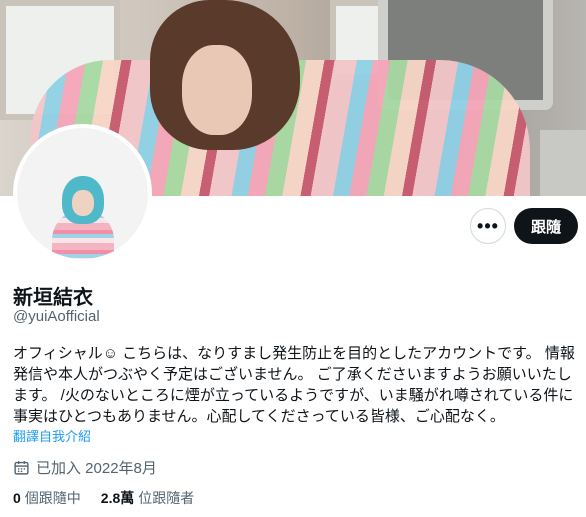 The image size is (586, 517). I want to click on followers-count: 2.8萬, so click(117, 498).